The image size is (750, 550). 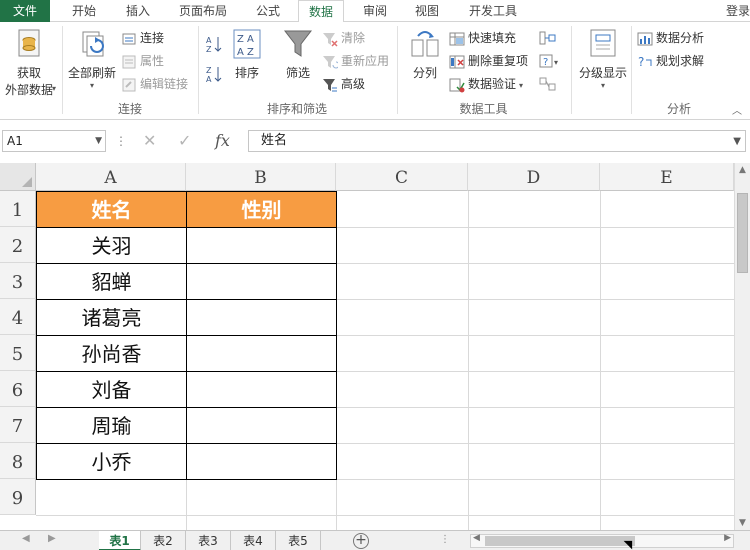 I want to click on text-to-columns-button: 分列, so click(x=425, y=63).